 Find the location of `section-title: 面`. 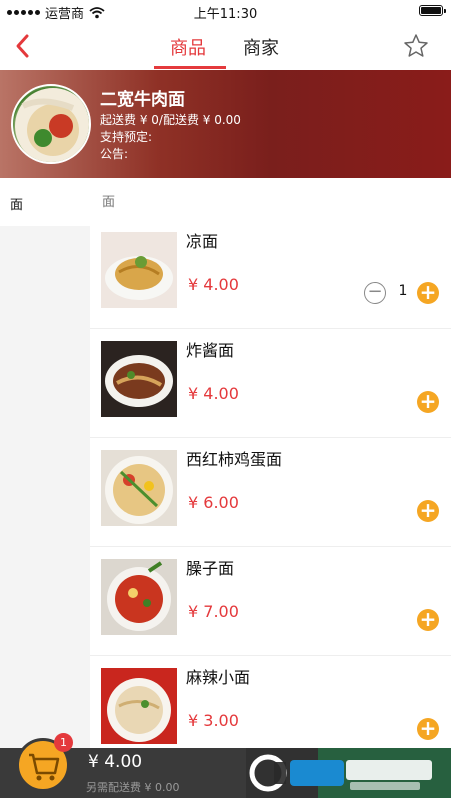

section-title: 面 is located at coordinates (270, 199).